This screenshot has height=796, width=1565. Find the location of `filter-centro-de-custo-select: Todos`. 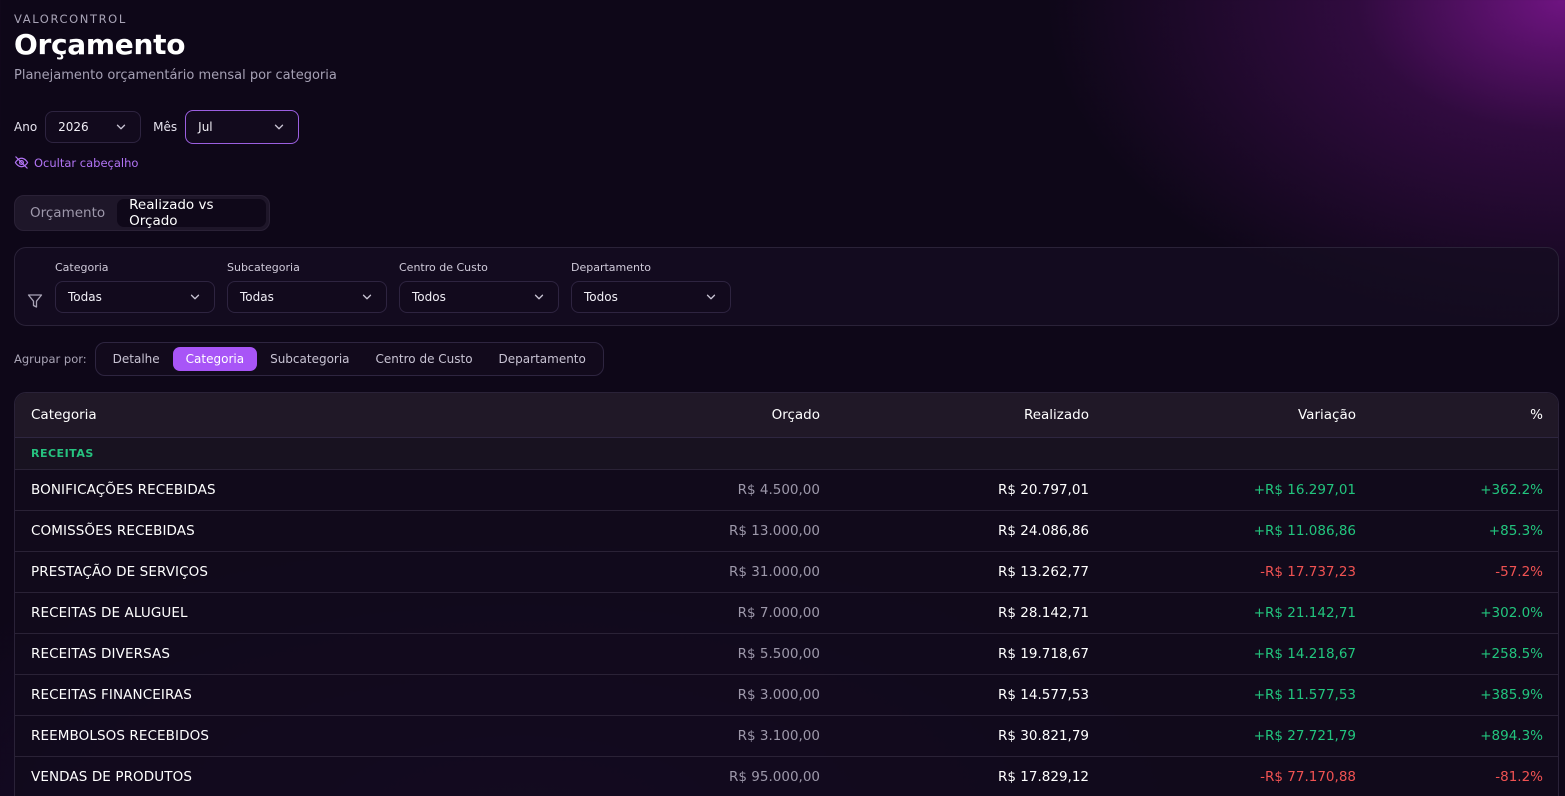

filter-centro-de-custo-select: Todos is located at coordinates (479, 297).